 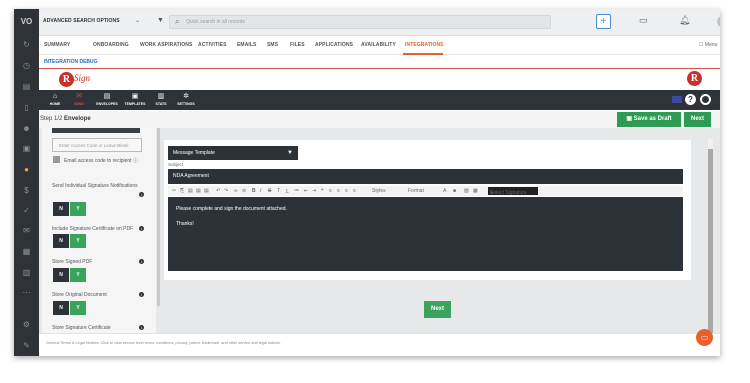 I want to click on user-icon: ☻, so click(x=26, y=128).